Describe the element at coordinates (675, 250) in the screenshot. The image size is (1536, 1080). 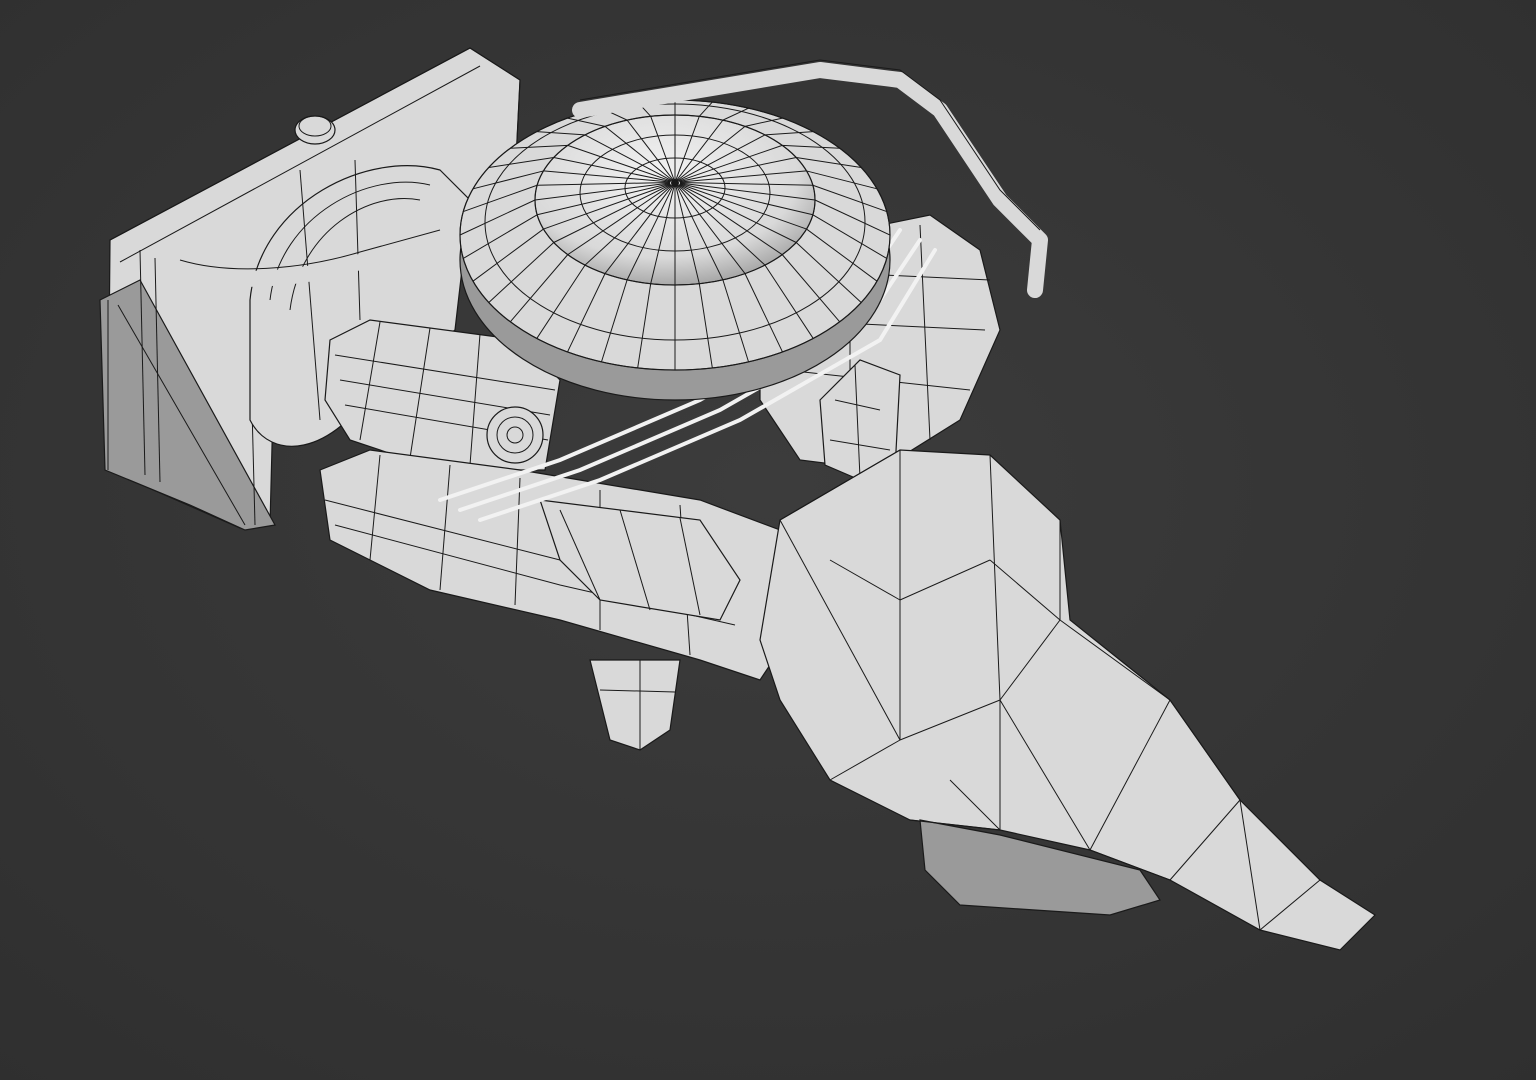
I see `air-cleaner` at that location.